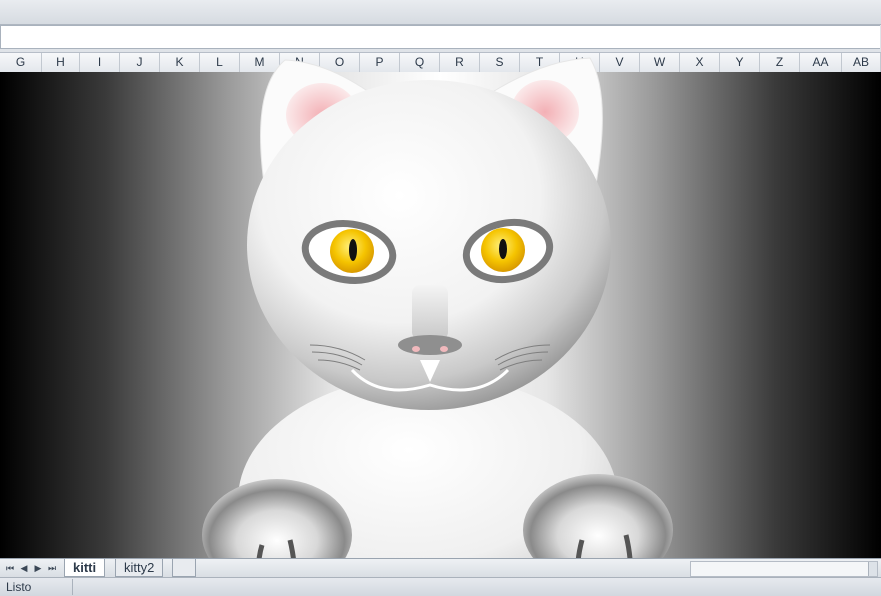 The image size is (881, 596). What do you see at coordinates (861, 62) in the screenshot?
I see `column-header-ab: AB` at bounding box center [861, 62].